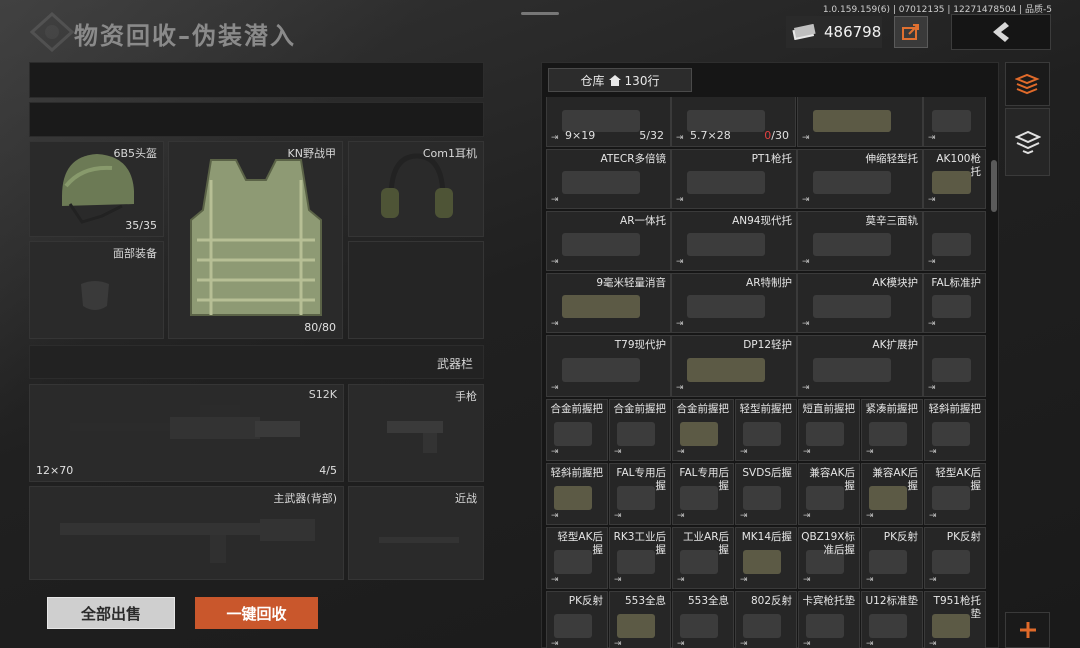  I want to click on armor-slot: KN野战甲 80/80, so click(255, 240).